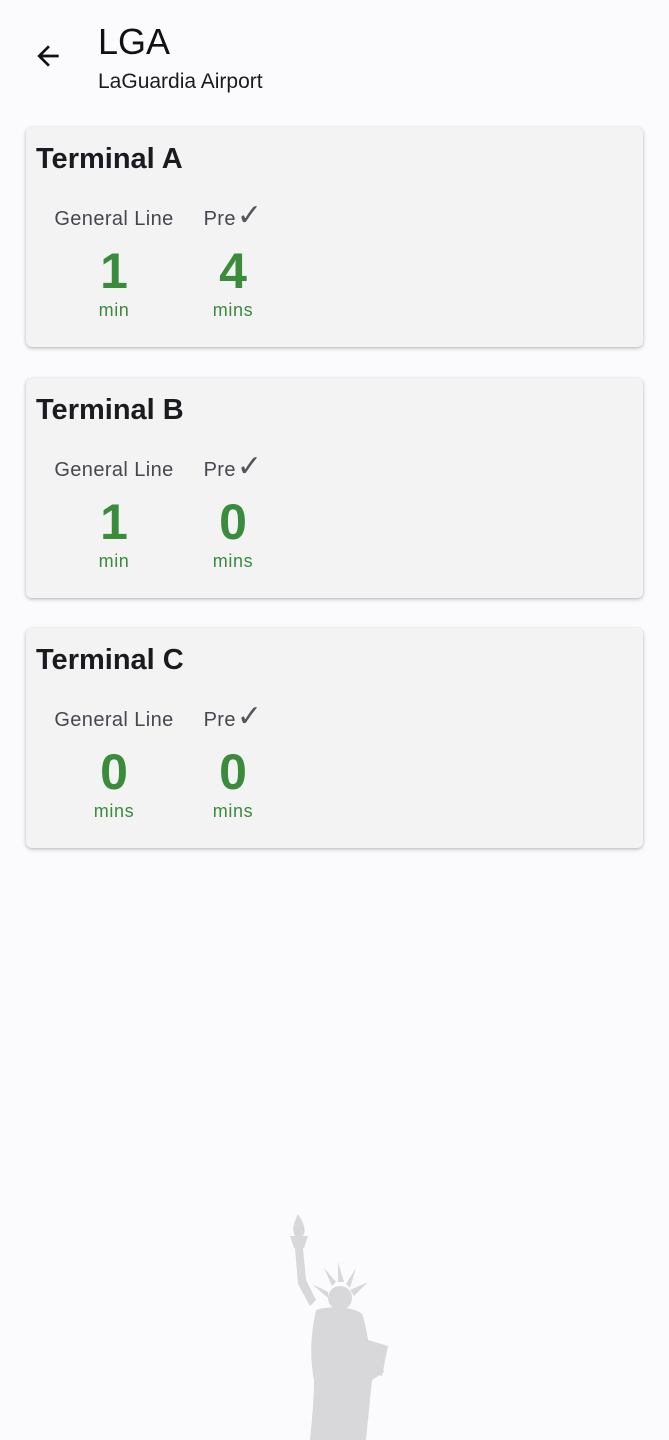 The height and width of the screenshot is (1440, 669). Describe the element at coordinates (109, 159) in the screenshot. I see `terminal-name: Terminal A` at that location.